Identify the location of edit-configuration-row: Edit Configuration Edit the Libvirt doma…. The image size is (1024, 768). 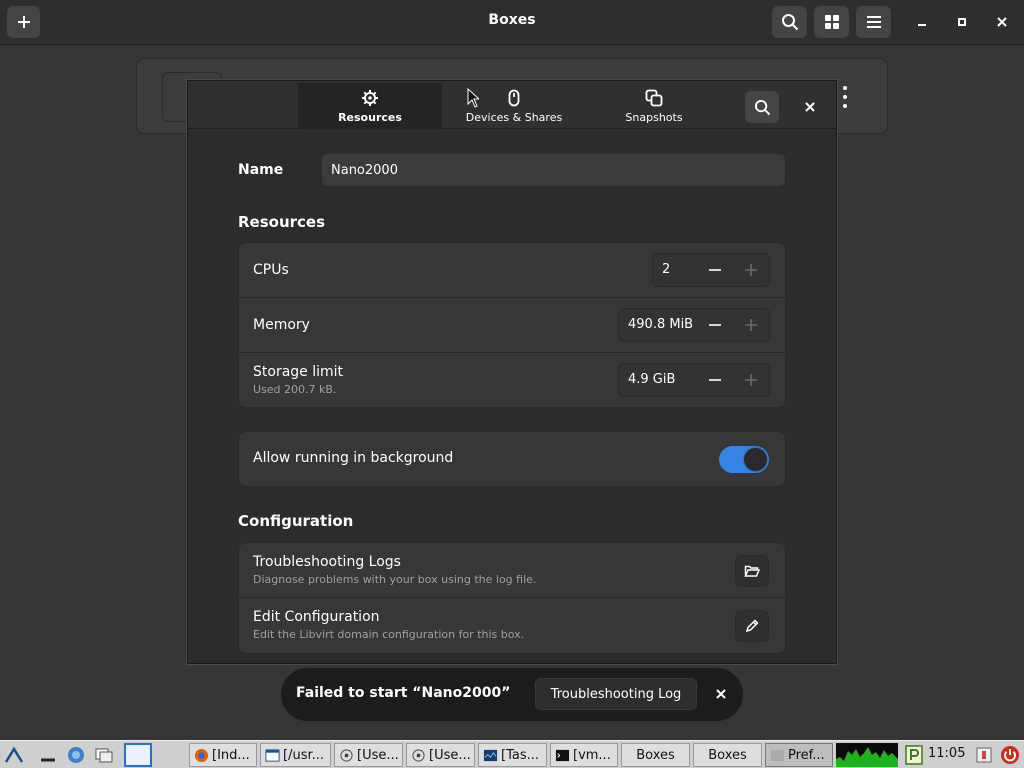
(512, 625).